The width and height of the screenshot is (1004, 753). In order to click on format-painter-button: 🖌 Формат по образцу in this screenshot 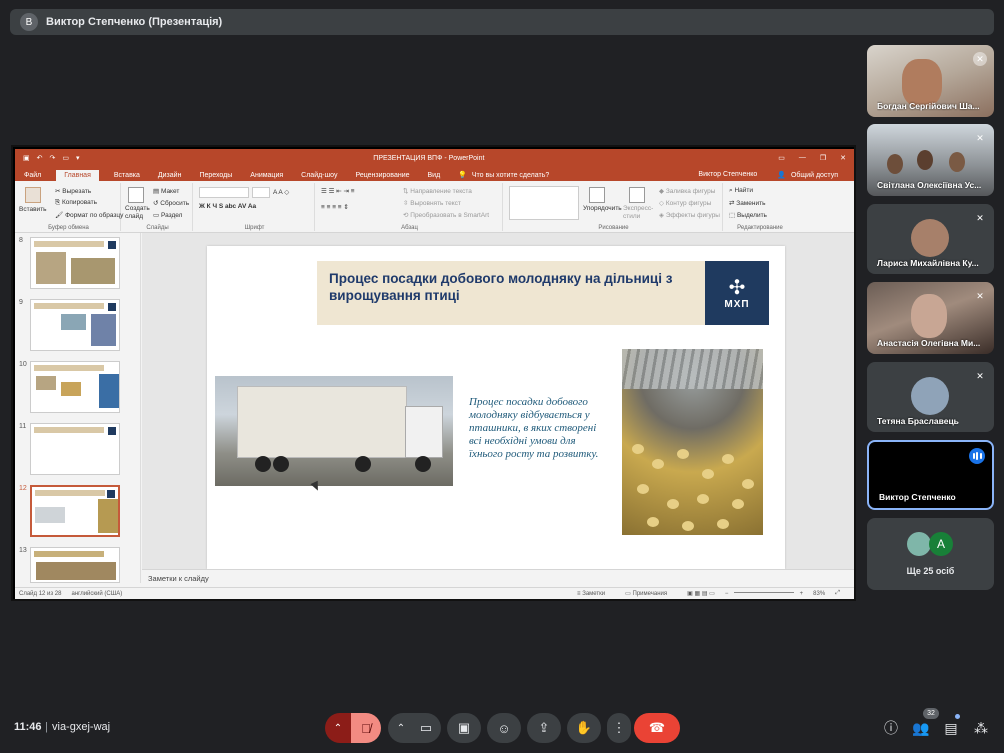, I will do `click(89, 215)`.